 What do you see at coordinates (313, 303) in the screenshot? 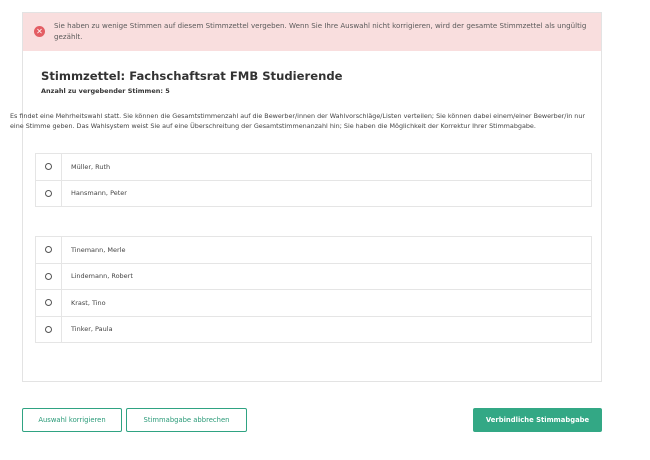
I see `candidate-row: Krast, Tino` at bounding box center [313, 303].